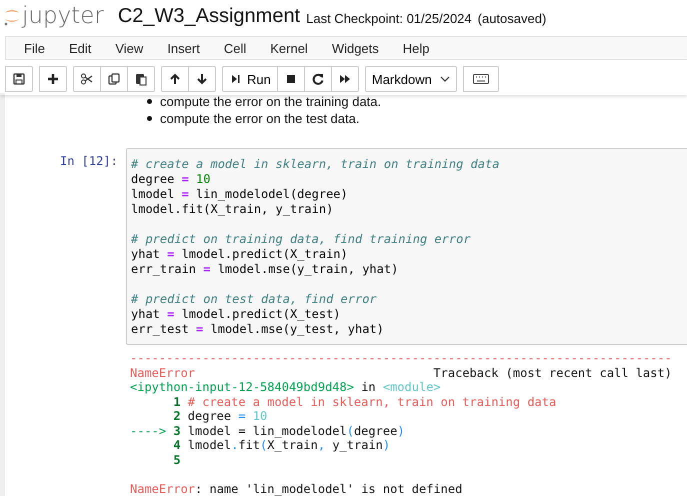  What do you see at coordinates (271, 194) in the screenshot?
I see `code-token: lin_modelodel(degree)` at bounding box center [271, 194].